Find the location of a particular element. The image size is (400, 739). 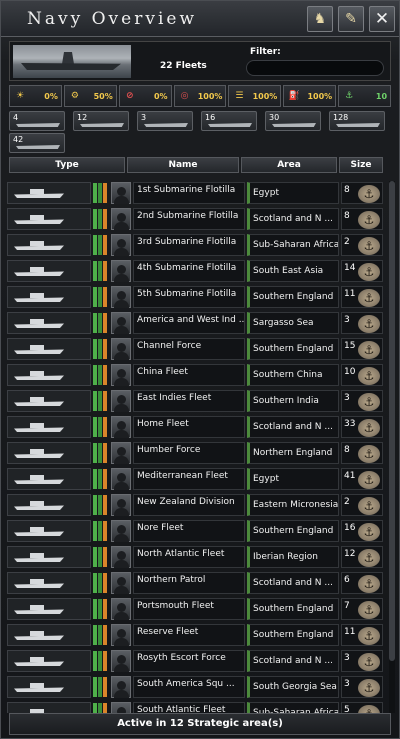

fleet-row: Northern Patrol Scotland and N ... 6 ⚓ is located at coordinates (197, 583).